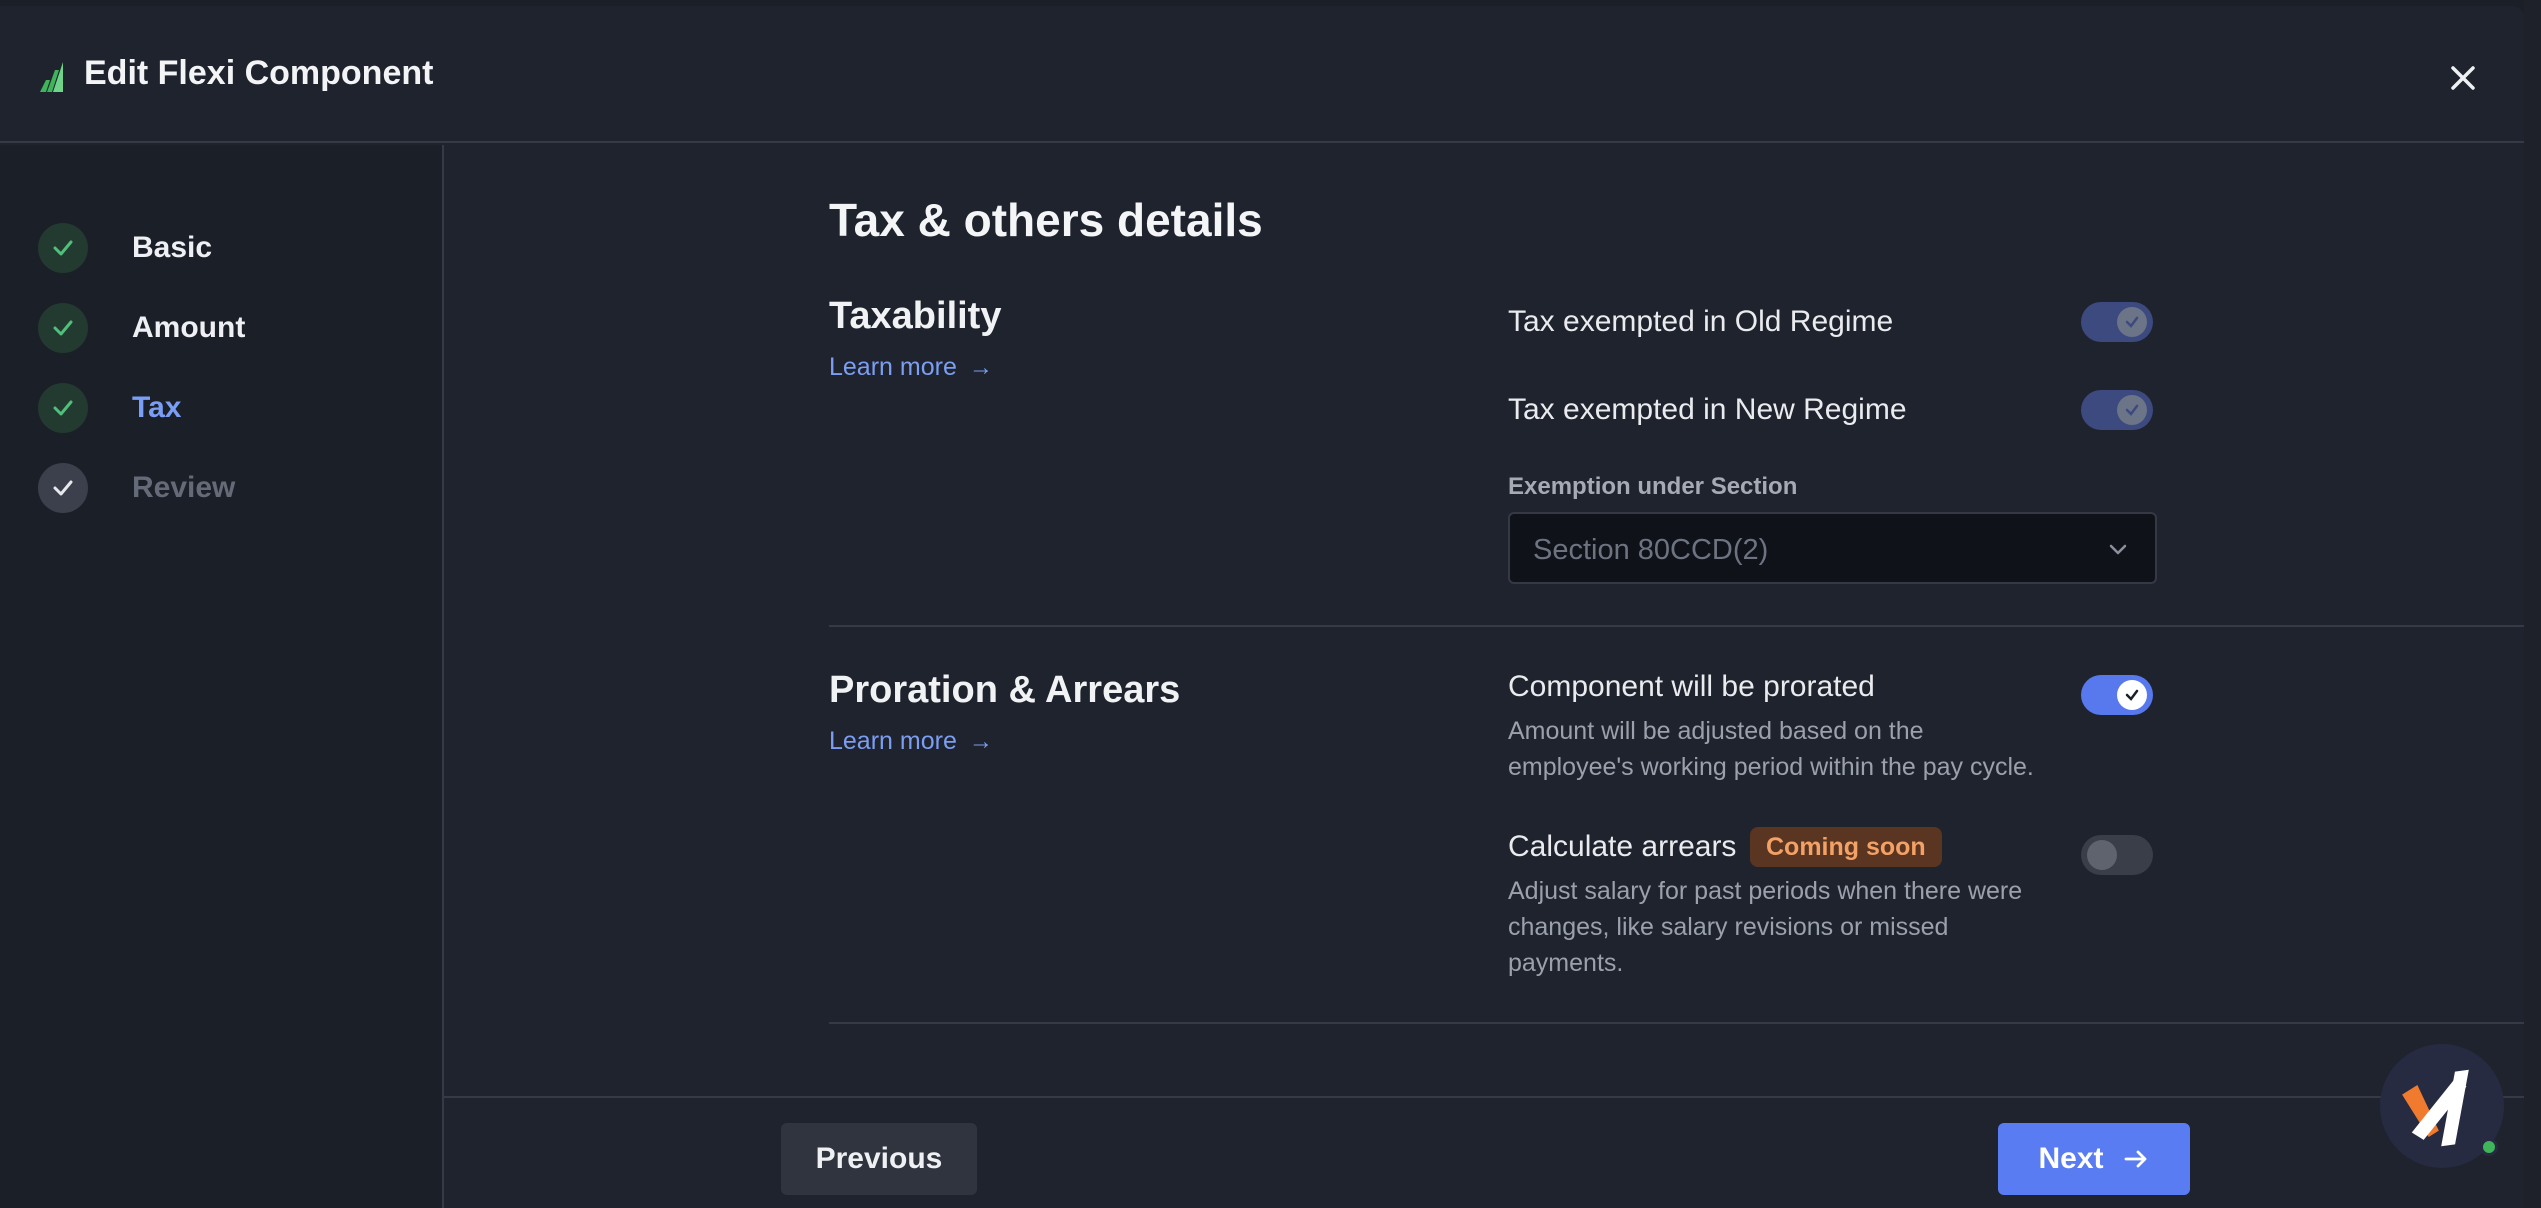 The width and height of the screenshot is (2541, 1208). I want to click on exemption-section-label: Exemption under Section, so click(1653, 486).